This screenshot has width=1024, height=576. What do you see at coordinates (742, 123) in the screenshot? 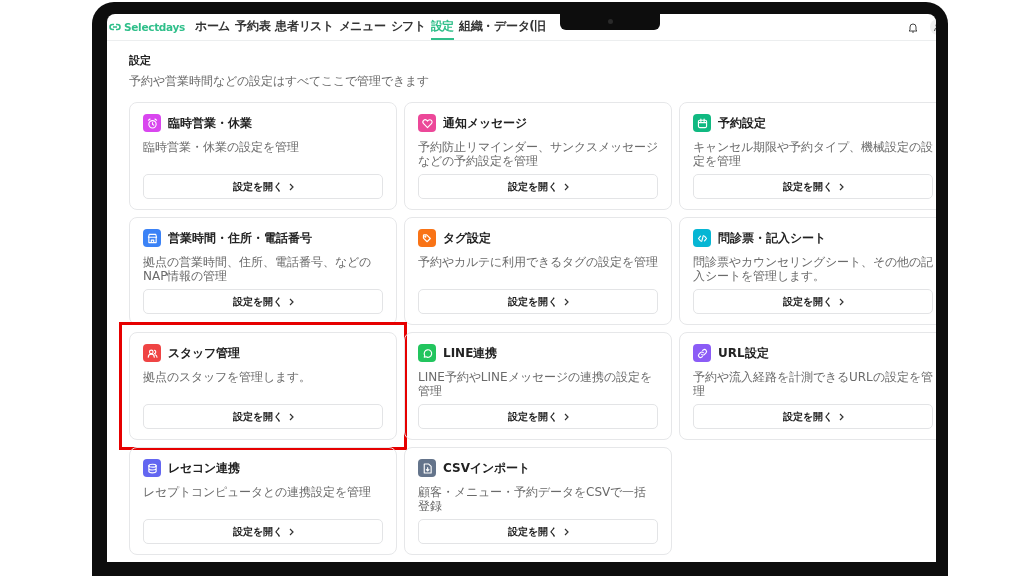
I see `card-title: 予約設定` at bounding box center [742, 123].